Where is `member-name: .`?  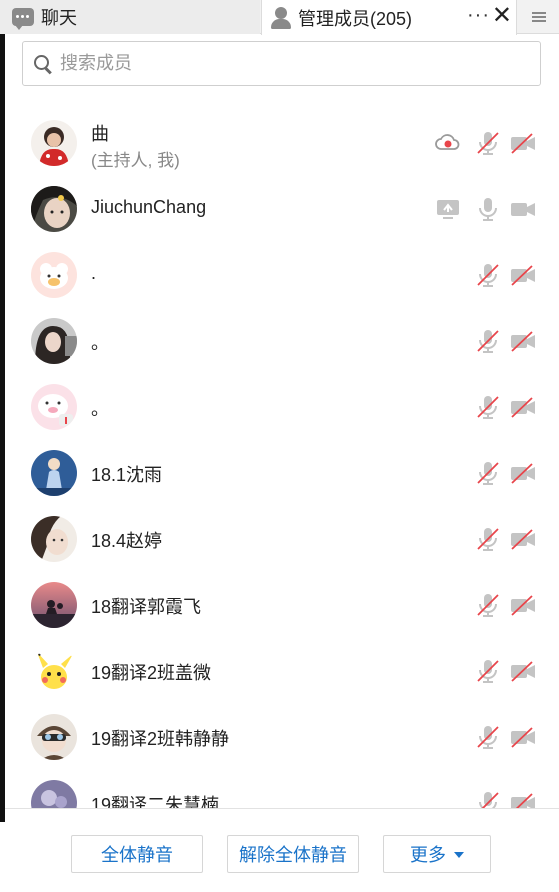
member-name: . is located at coordinates (94, 273).